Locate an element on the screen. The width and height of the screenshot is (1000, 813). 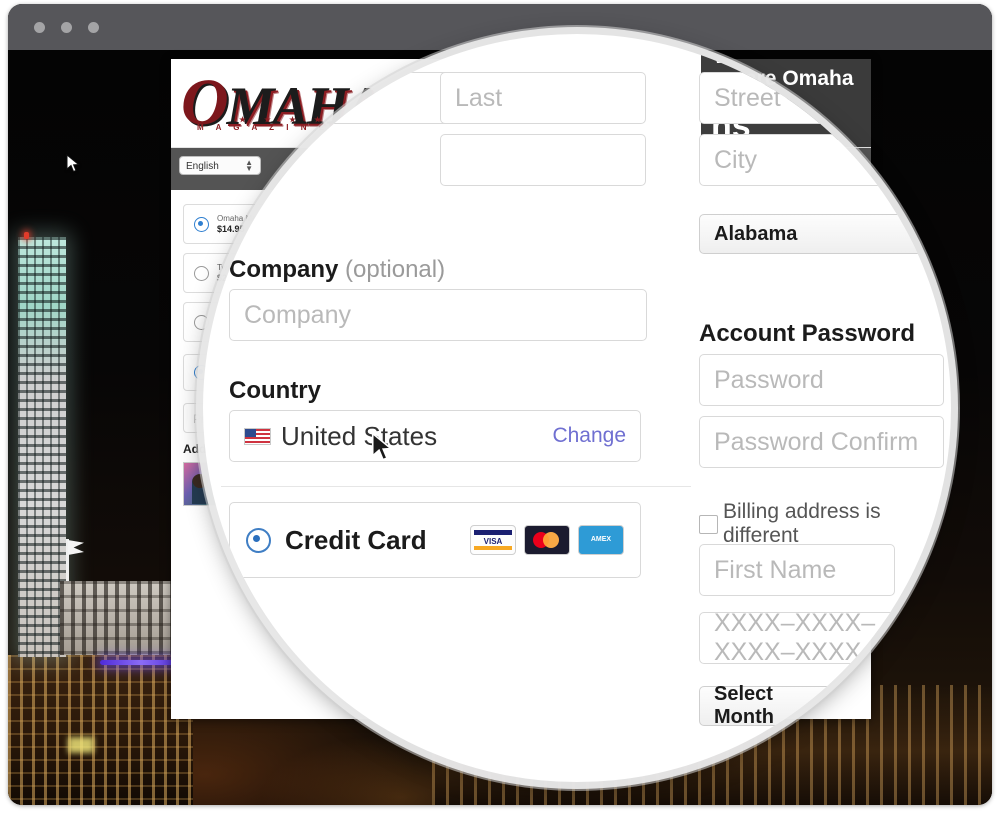
accepted-cards is located at coordinates (547, 540).